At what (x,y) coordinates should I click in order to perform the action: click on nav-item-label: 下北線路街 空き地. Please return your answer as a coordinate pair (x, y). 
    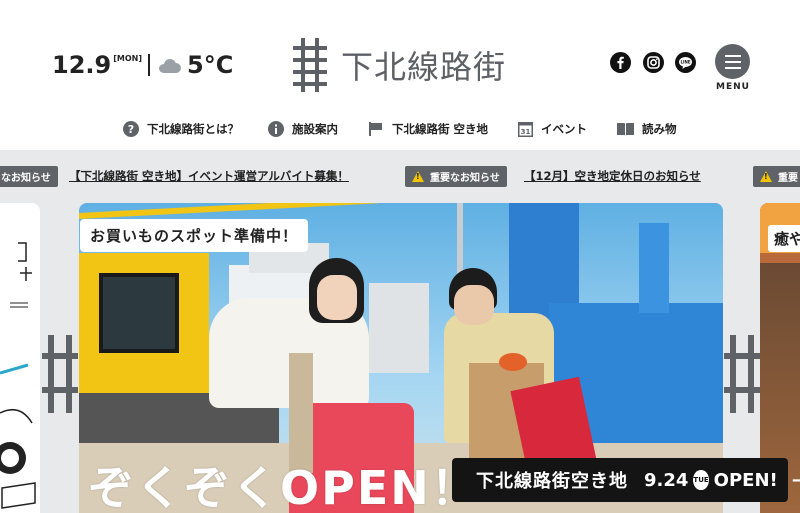
    Looking at the image, I should click on (440, 129).